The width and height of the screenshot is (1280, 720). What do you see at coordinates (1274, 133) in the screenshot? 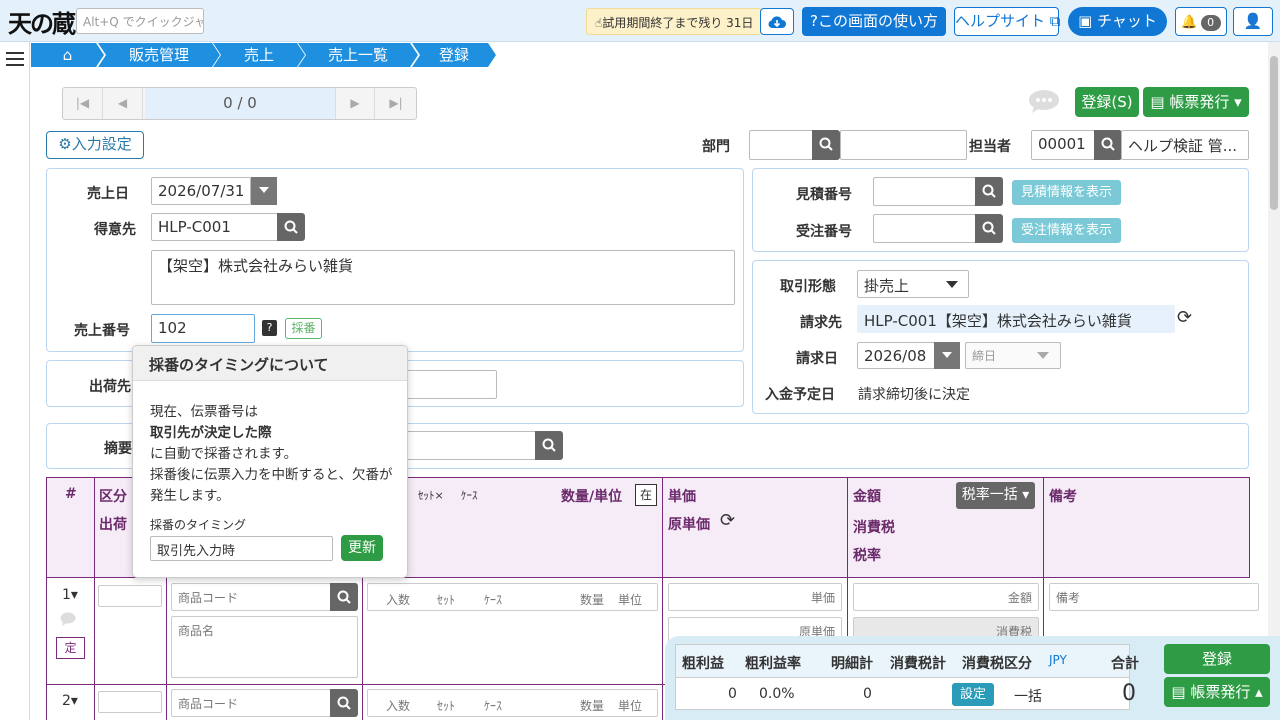
I see `scrollbar-thumb` at bounding box center [1274, 133].